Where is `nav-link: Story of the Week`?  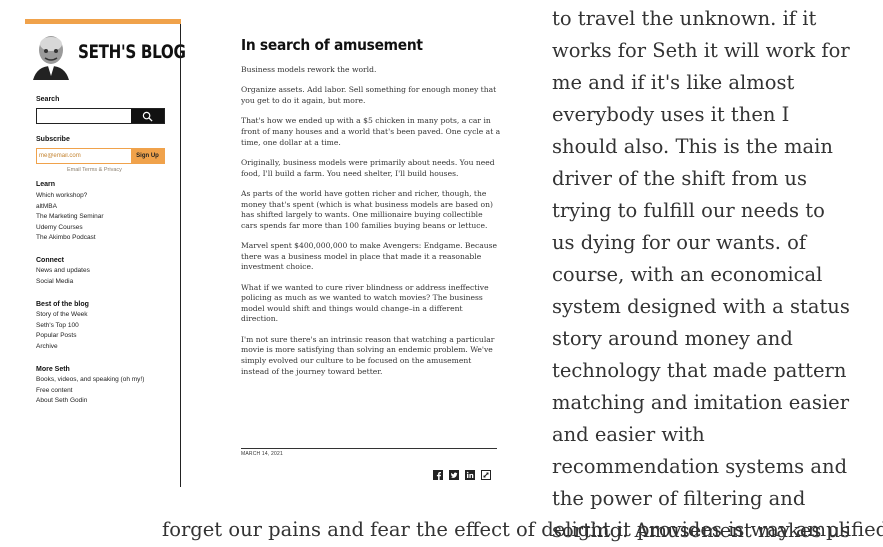
nav-link: Story of the Week is located at coordinates (62, 315).